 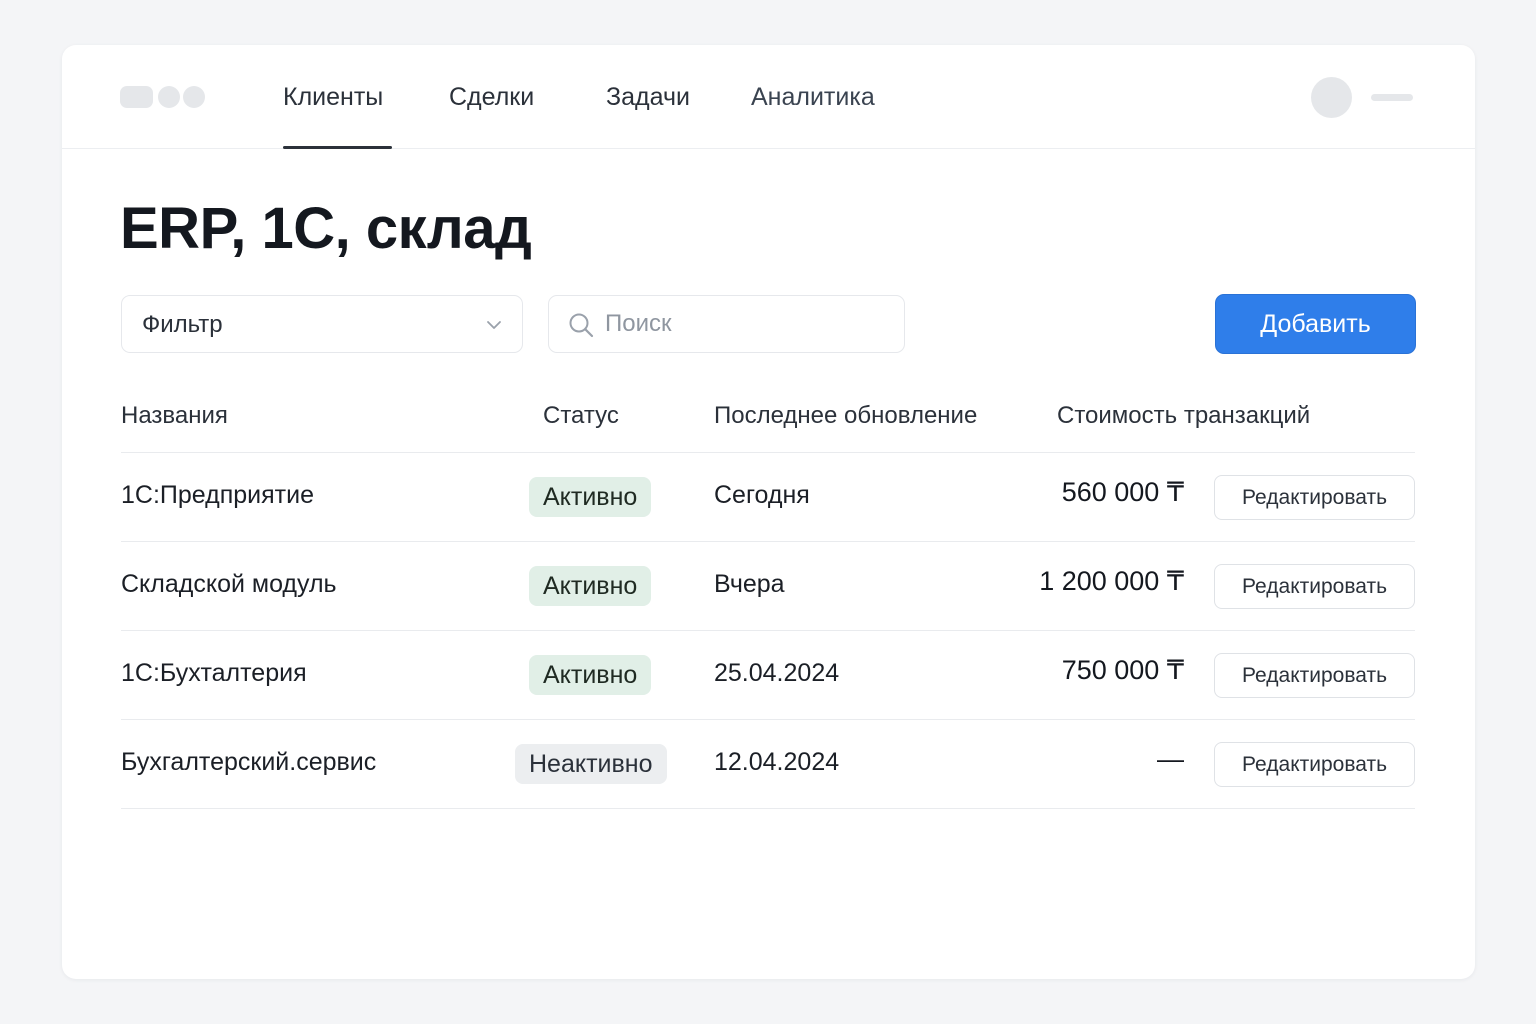 What do you see at coordinates (333, 97) in the screenshot?
I see `tab-clients: Клиенты` at bounding box center [333, 97].